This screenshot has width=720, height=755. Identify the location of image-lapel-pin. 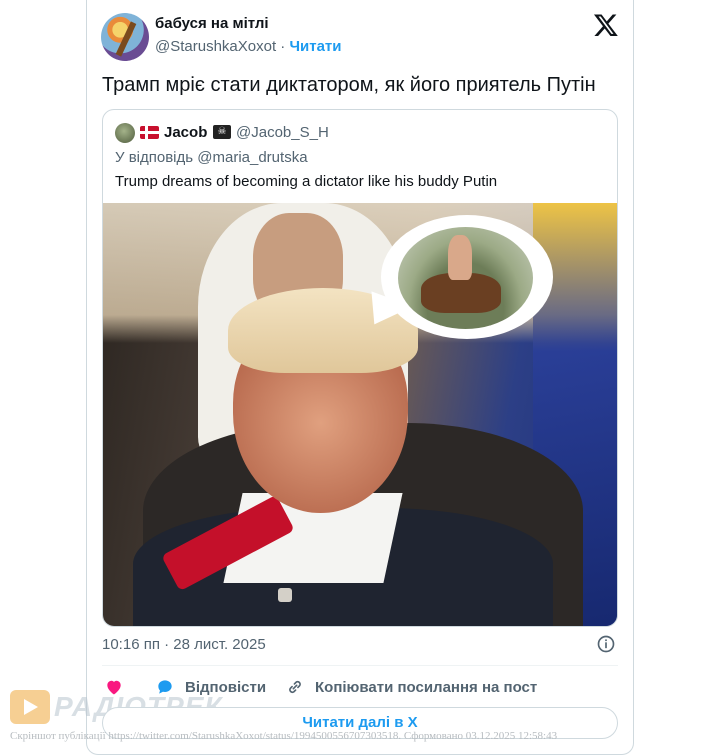
(285, 595).